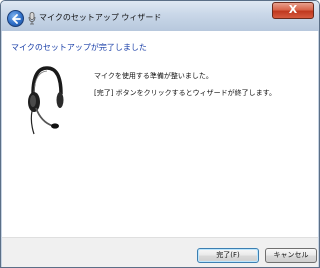 The image size is (320, 268). What do you see at coordinates (153, 76) in the screenshot?
I see `ready-message: マイクを使用する準備が整いました。` at bounding box center [153, 76].